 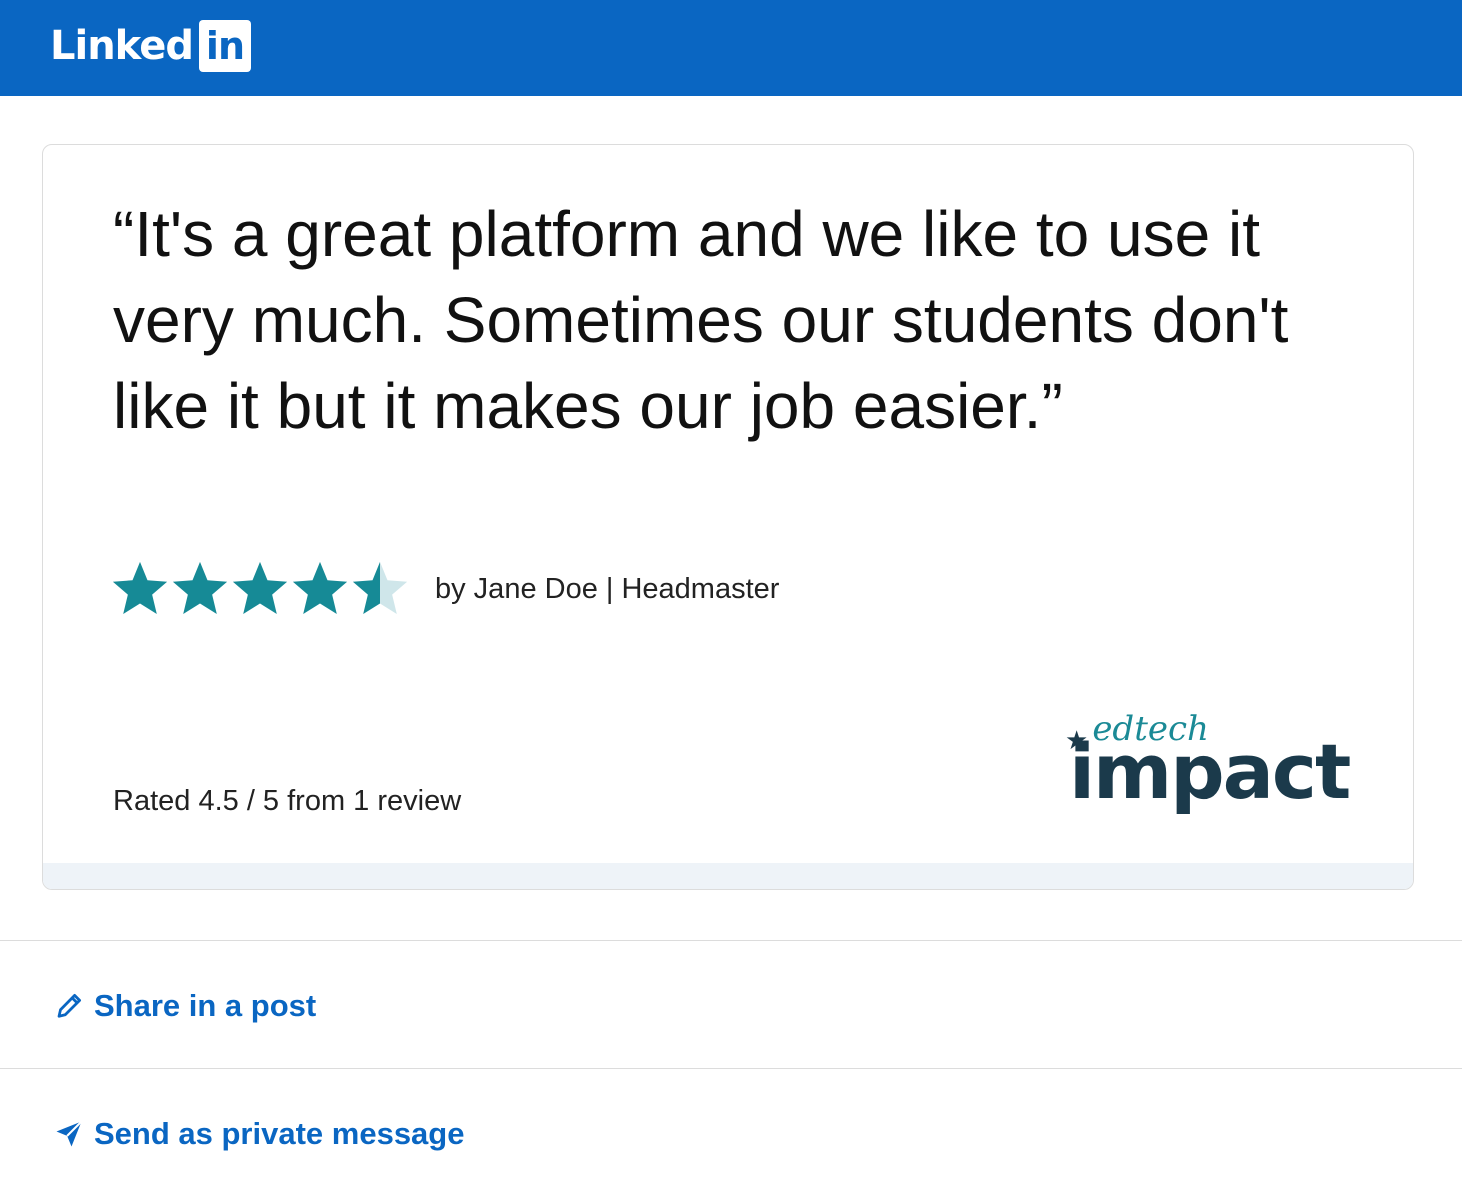 I want to click on send-private-message-button: Send as private message, so click(x=259, y=1134).